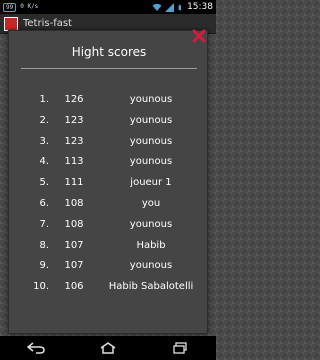 Image resolution: width=320 pixels, height=360 pixels. What do you see at coordinates (151, 203) in the screenshot?
I see `player-name: you` at bounding box center [151, 203].